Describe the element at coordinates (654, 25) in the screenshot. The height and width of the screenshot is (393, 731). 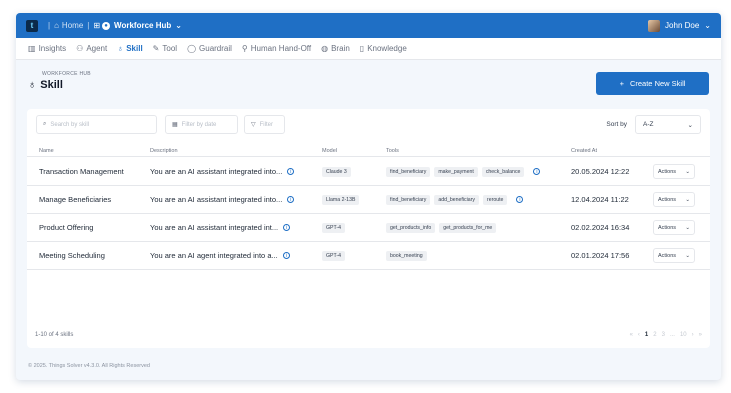
I see `avatar` at that location.